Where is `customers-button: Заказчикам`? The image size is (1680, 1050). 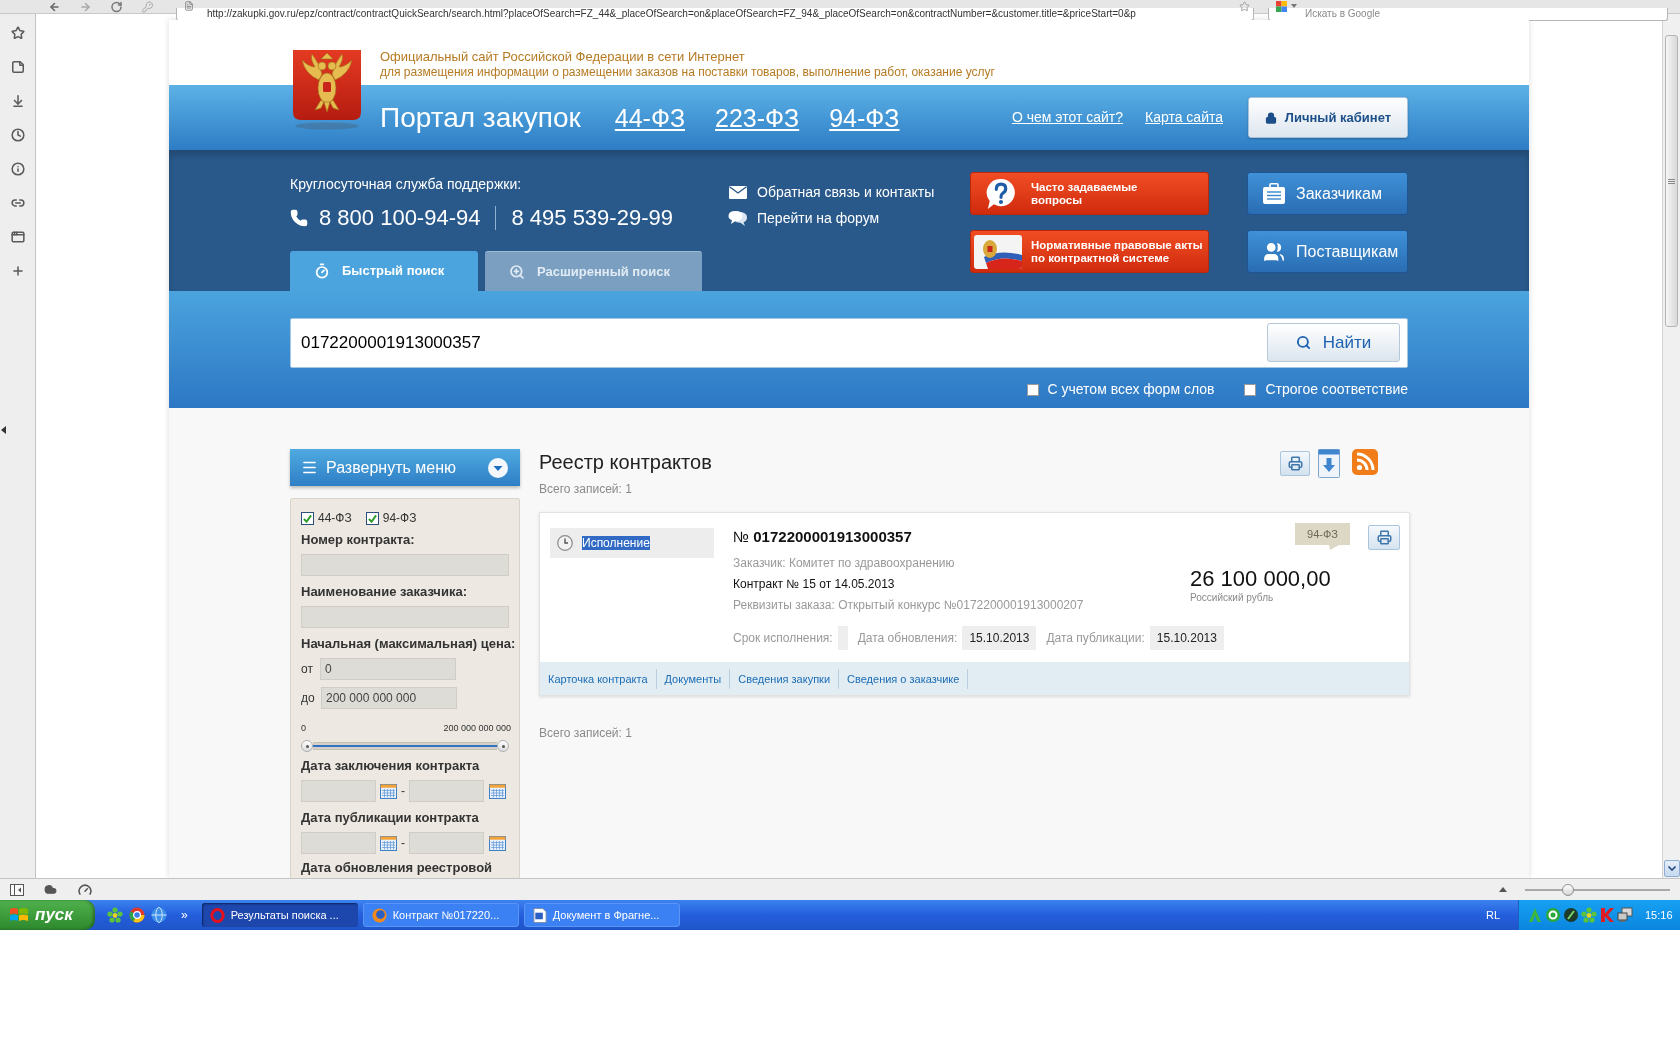 customers-button: Заказчикам is located at coordinates (1327, 193).